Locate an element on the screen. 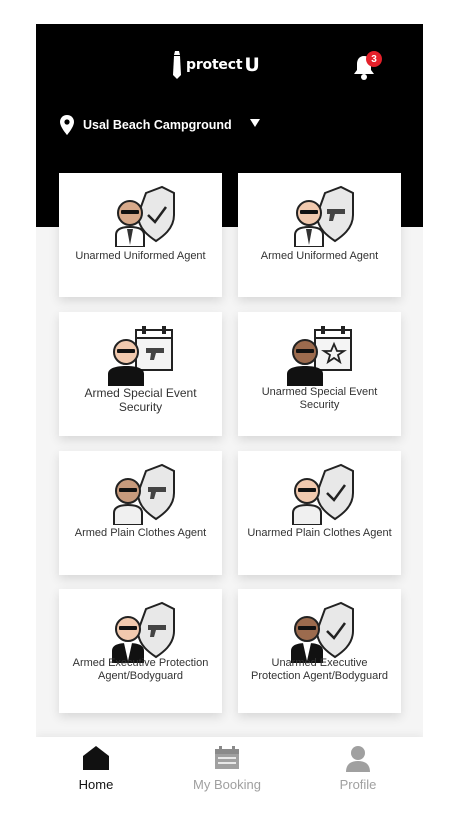 Image resolution: width=462 pixels, height=827 pixels. nav-my-booking: My Booking is located at coordinates (227, 771).